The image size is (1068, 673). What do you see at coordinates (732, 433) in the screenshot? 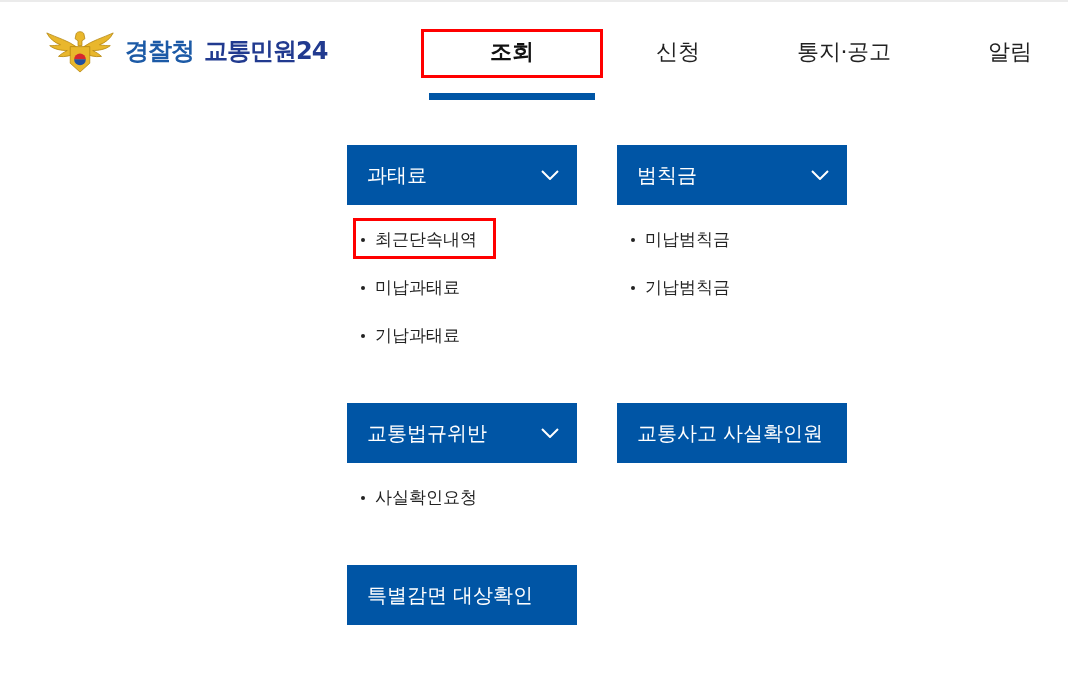
I see `category-header: 교통사고 사실확인원` at bounding box center [732, 433].